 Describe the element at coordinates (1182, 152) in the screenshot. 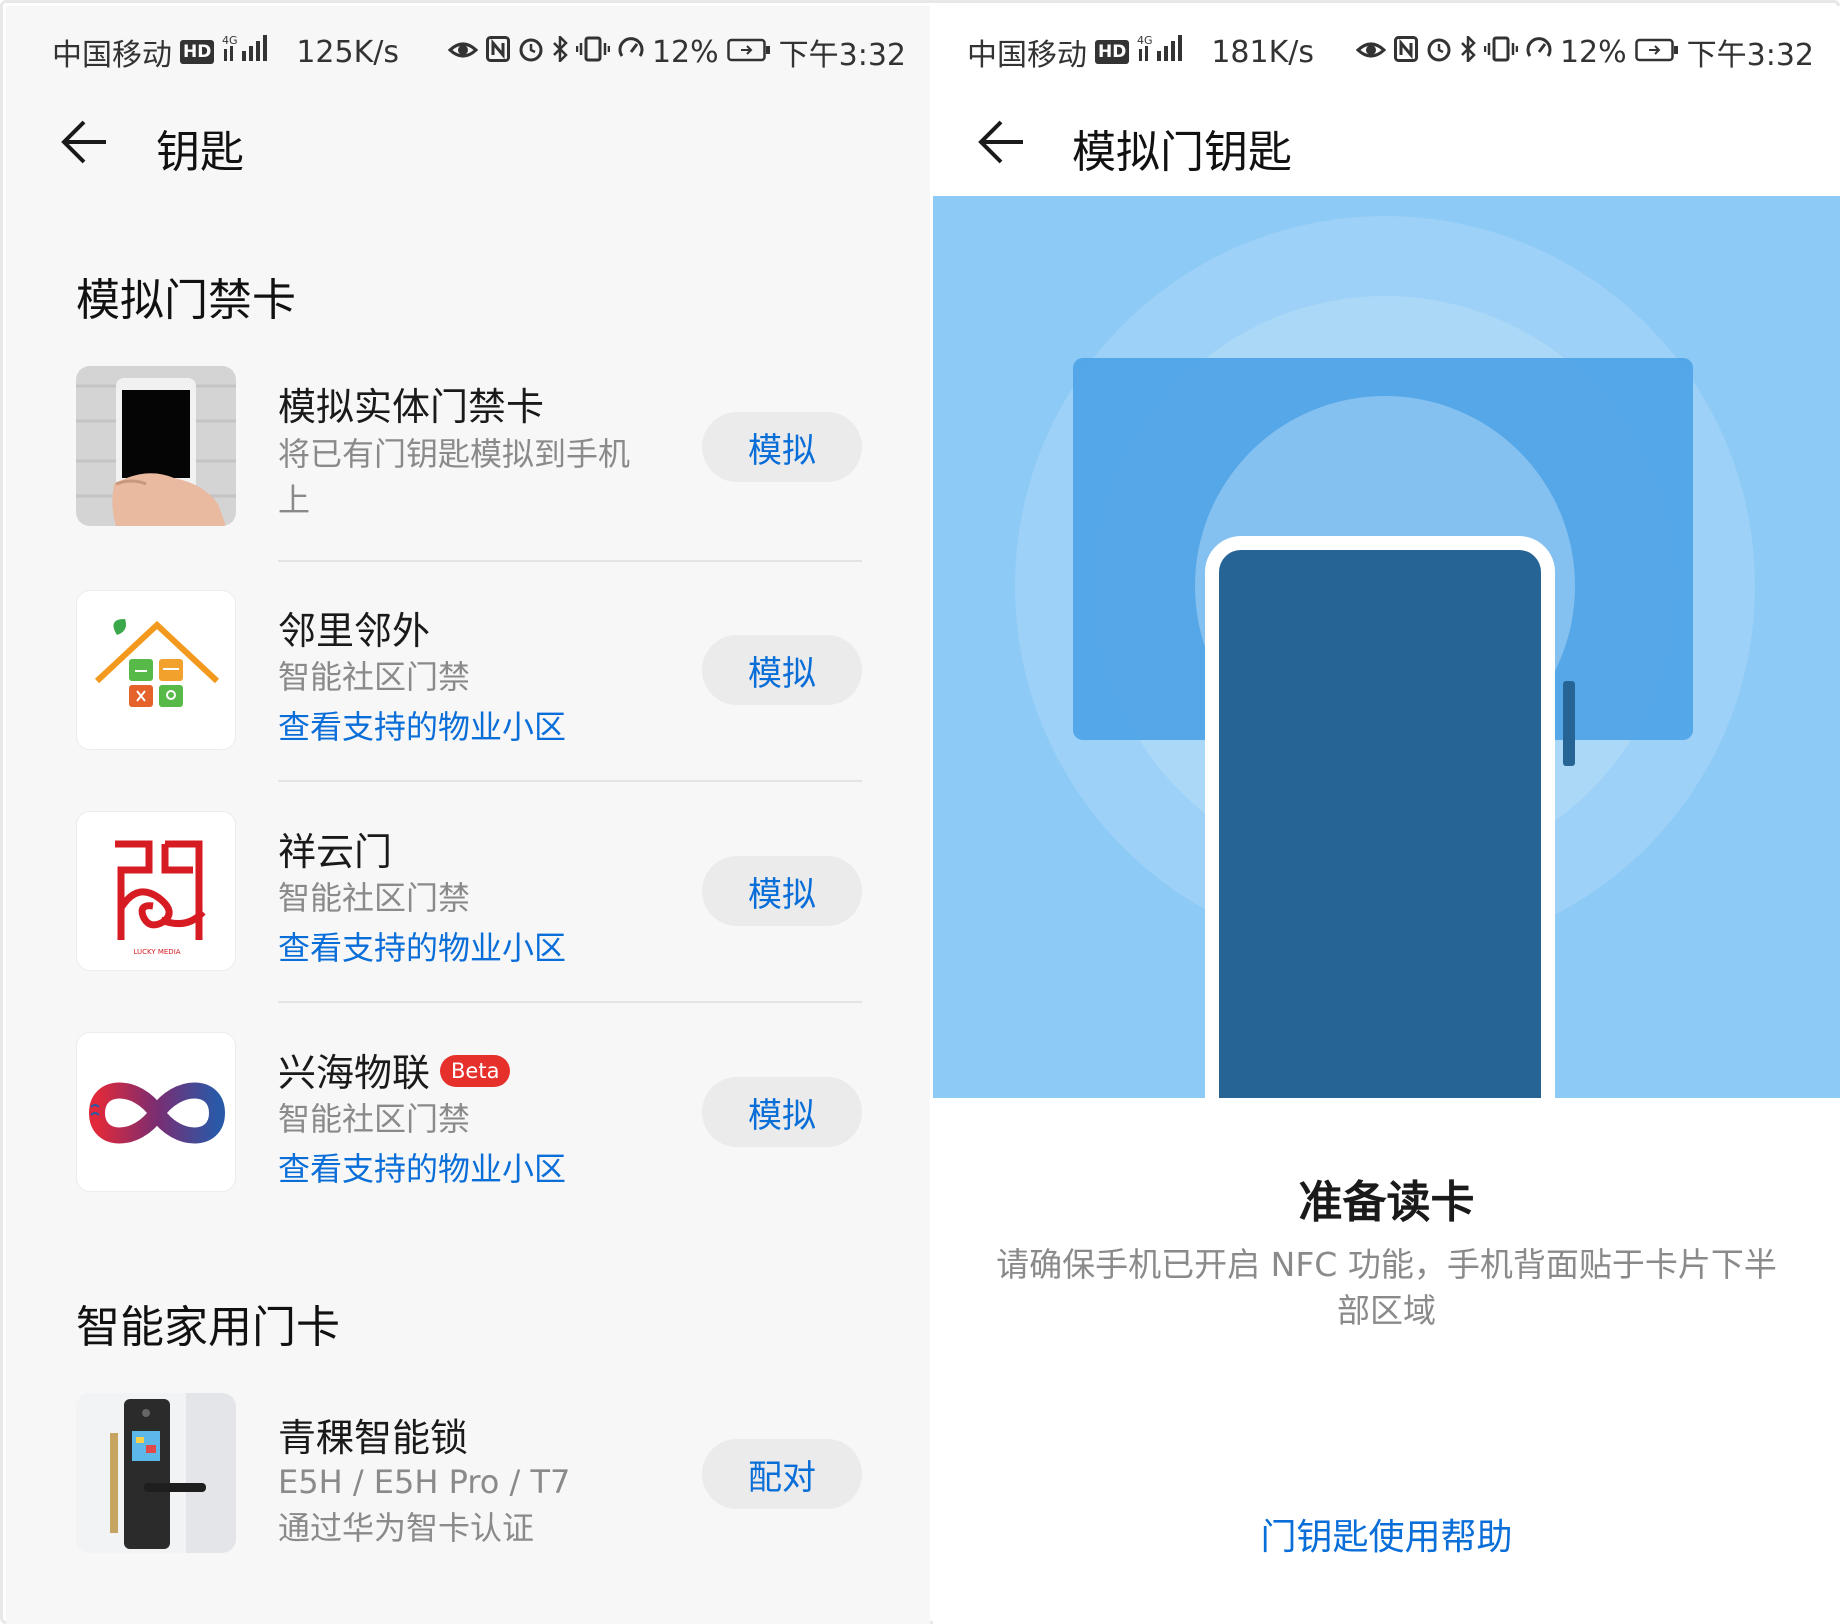

I see `page-title: 模拟门钥匙` at that location.